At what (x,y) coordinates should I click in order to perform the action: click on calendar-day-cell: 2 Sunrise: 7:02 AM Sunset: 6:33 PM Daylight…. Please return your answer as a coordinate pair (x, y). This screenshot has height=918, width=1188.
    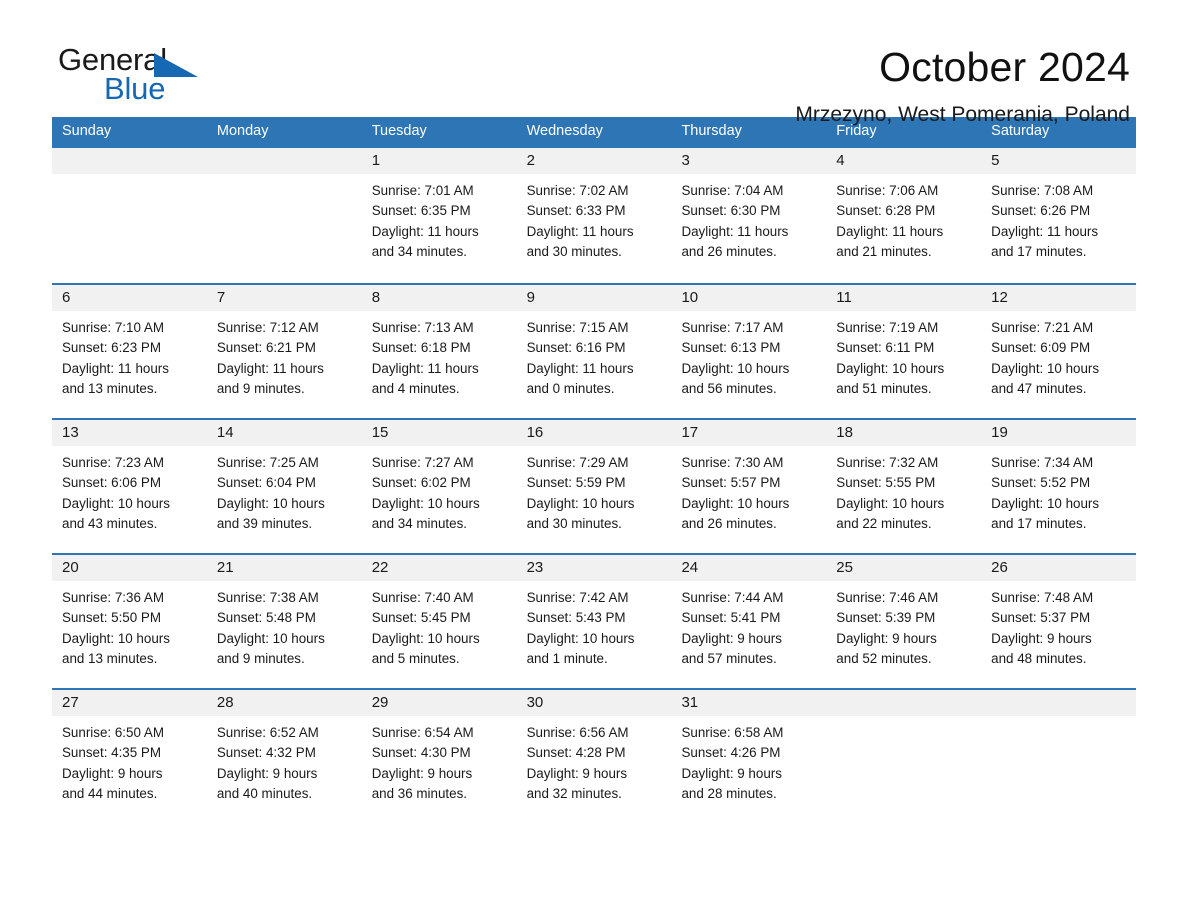
    Looking at the image, I should click on (594, 215).